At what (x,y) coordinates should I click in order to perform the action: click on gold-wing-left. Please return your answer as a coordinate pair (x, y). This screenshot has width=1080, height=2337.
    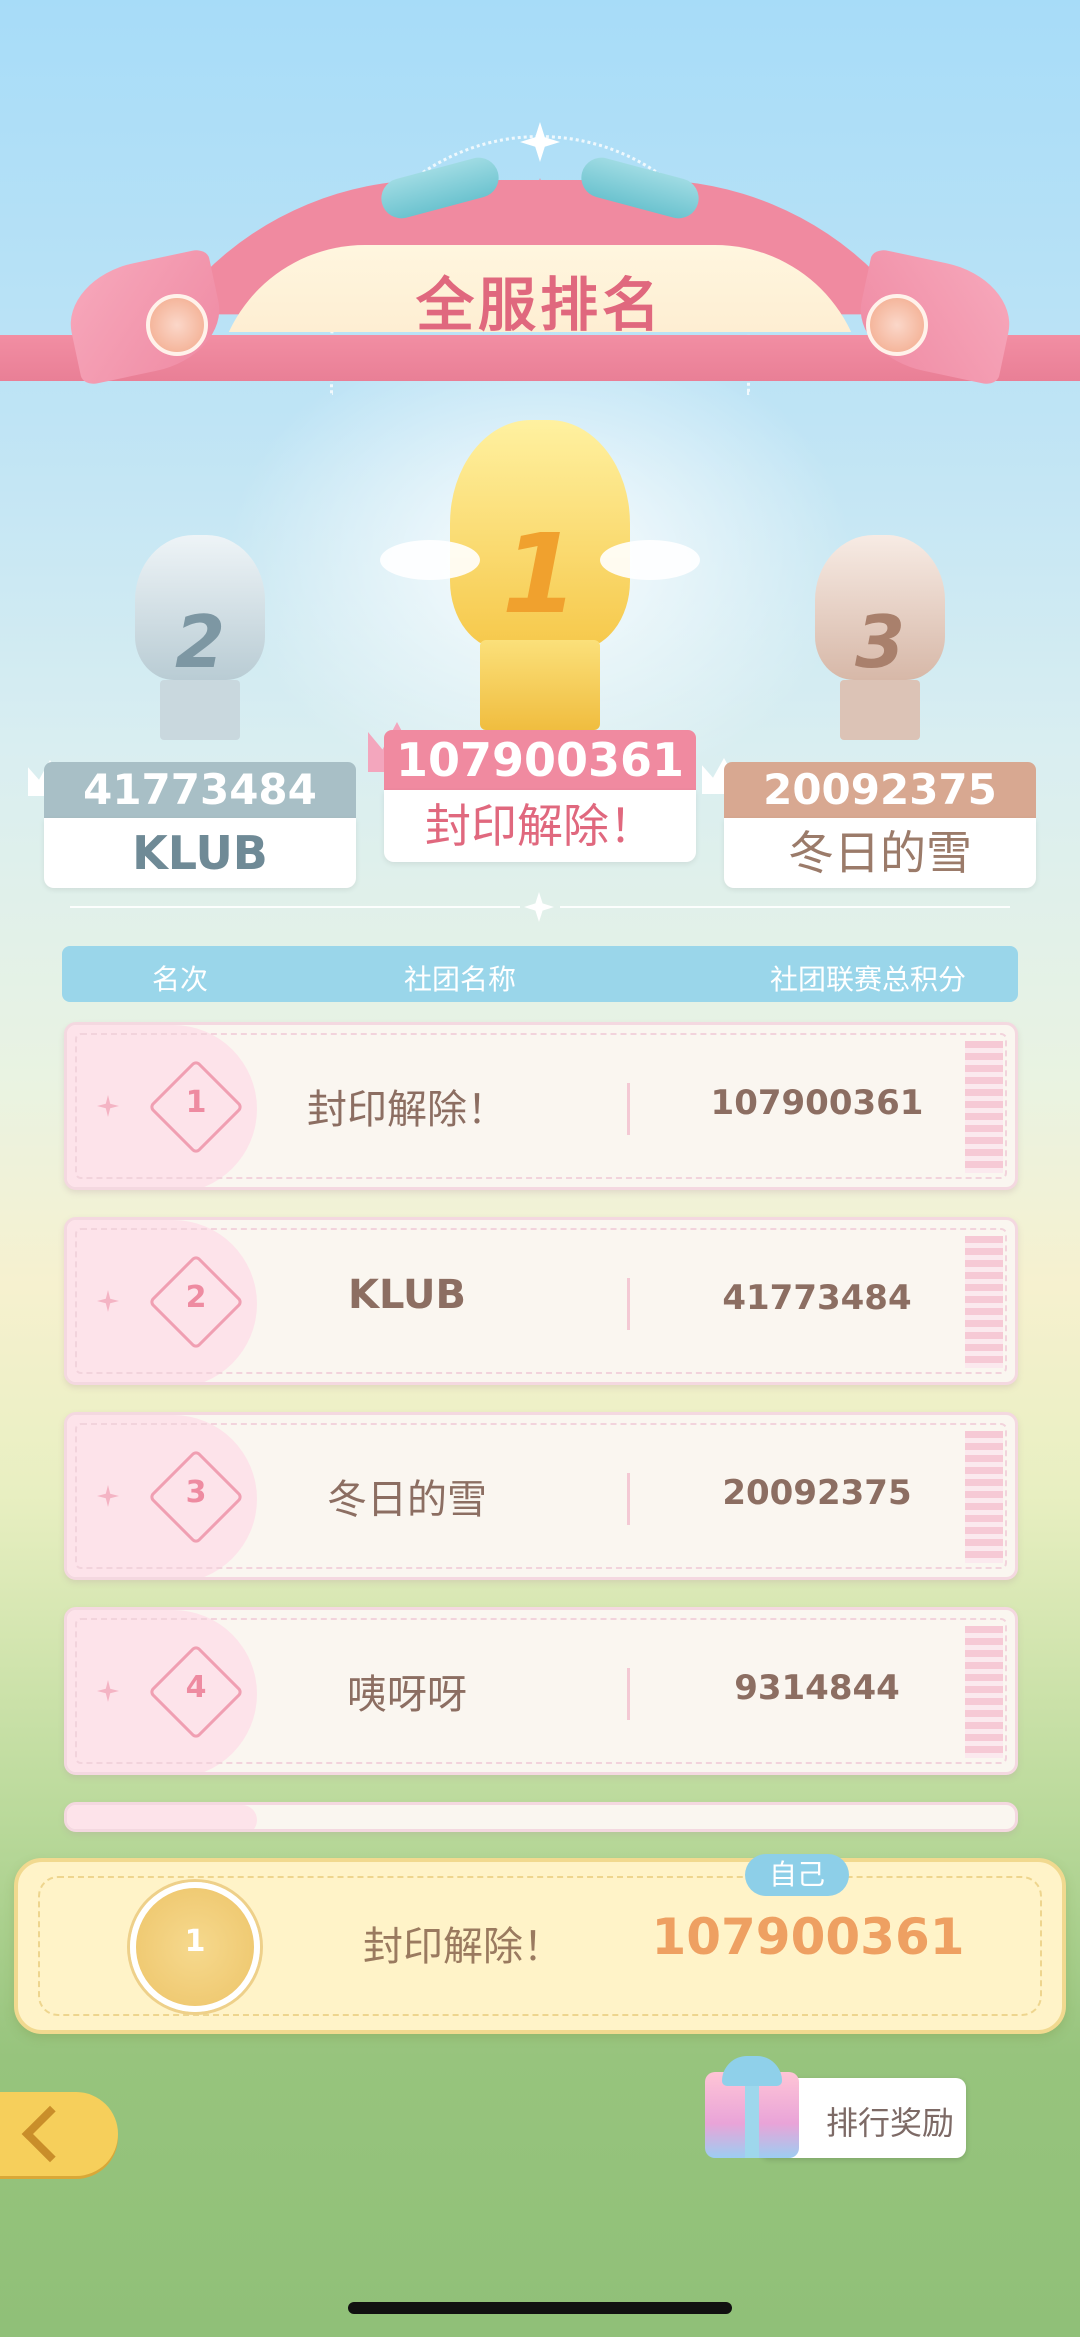
    Looking at the image, I should click on (430, 560).